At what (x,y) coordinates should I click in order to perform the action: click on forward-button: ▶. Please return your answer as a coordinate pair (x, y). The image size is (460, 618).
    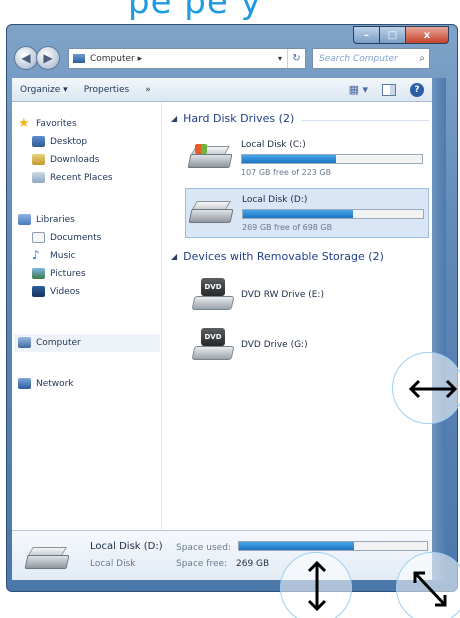
    Looking at the image, I should click on (48, 58).